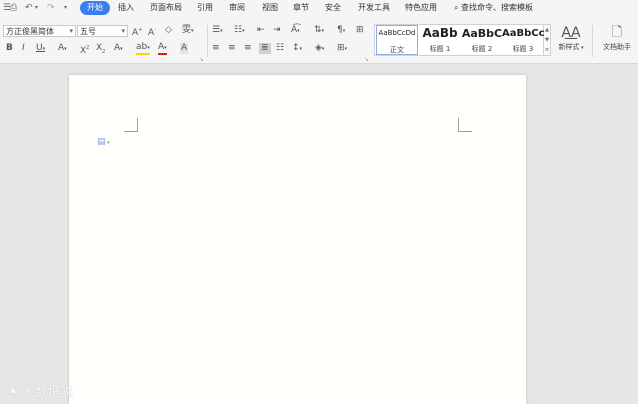 The image size is (638, 404). What do you see at coordinates (319, 49) in the screenshot?
I see `shading-icon: ◈▾` at bounding box center [319, 49].